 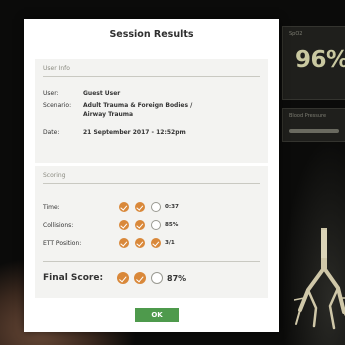 What do you see at coordinates (172, 225) in the screenshot?
I see `collisions-value: 85%` at bounding box center [172, 225].